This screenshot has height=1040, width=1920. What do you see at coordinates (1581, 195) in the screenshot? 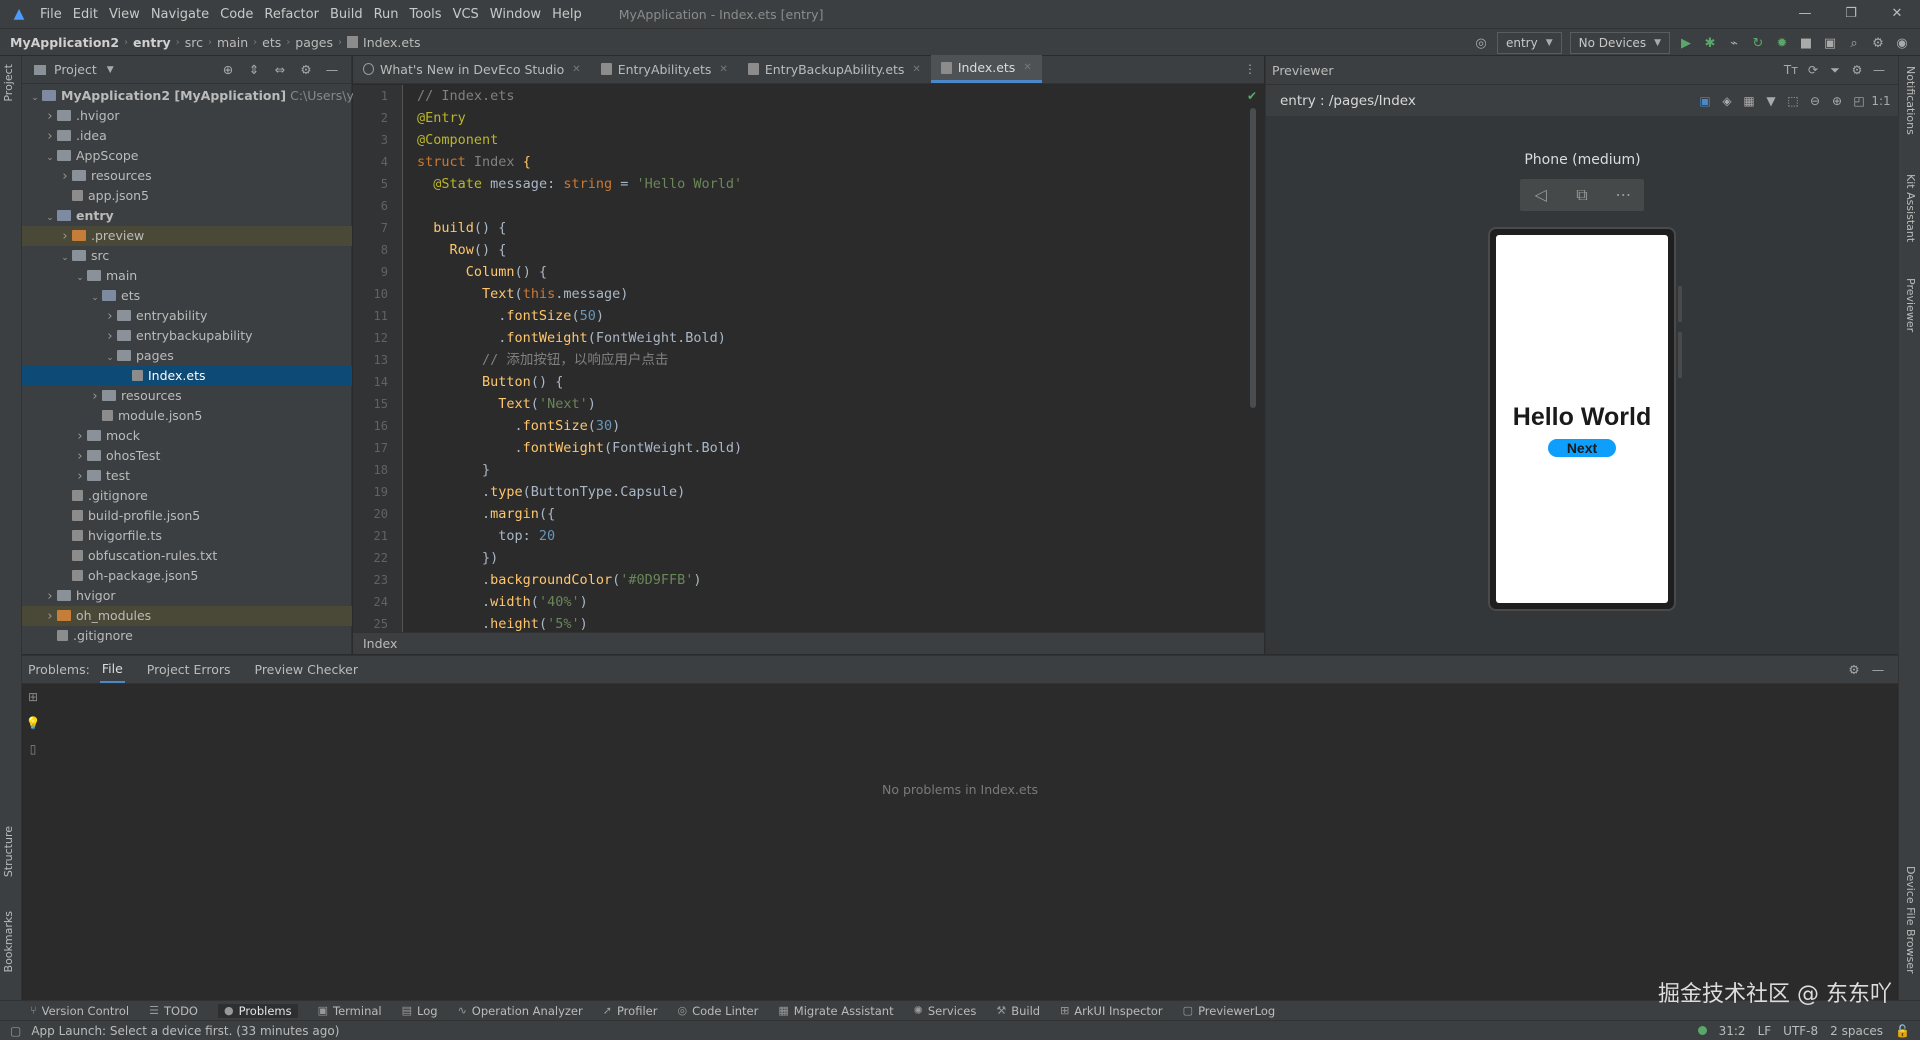
I see `rotate-icon: ⧉` at bounding box center [1581, 195].